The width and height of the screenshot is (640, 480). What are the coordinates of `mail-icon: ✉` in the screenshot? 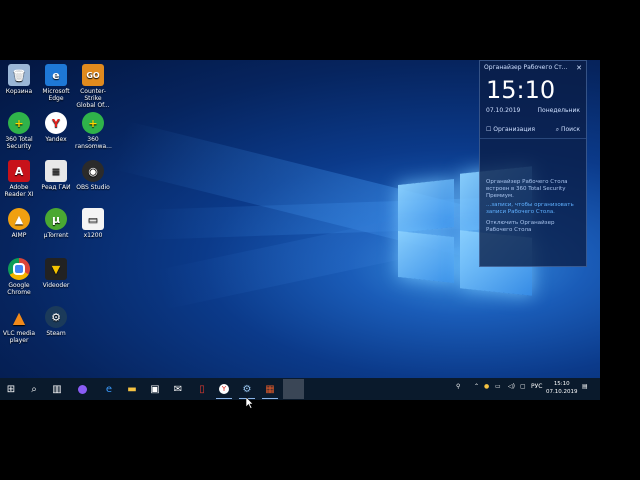 It's located at (178, 389).